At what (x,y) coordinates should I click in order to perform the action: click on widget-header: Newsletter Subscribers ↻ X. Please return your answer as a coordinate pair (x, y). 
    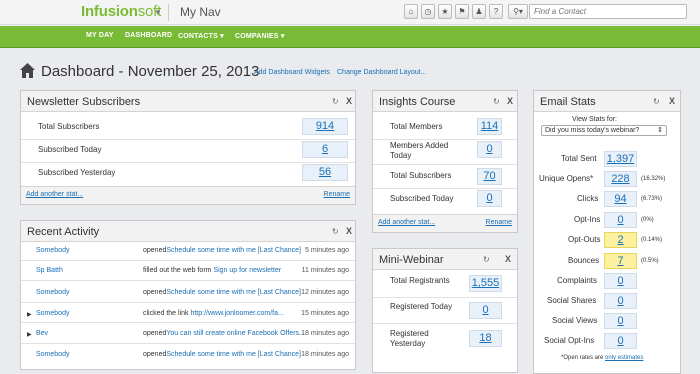
    Looking at the image, I should click on (188, 101).